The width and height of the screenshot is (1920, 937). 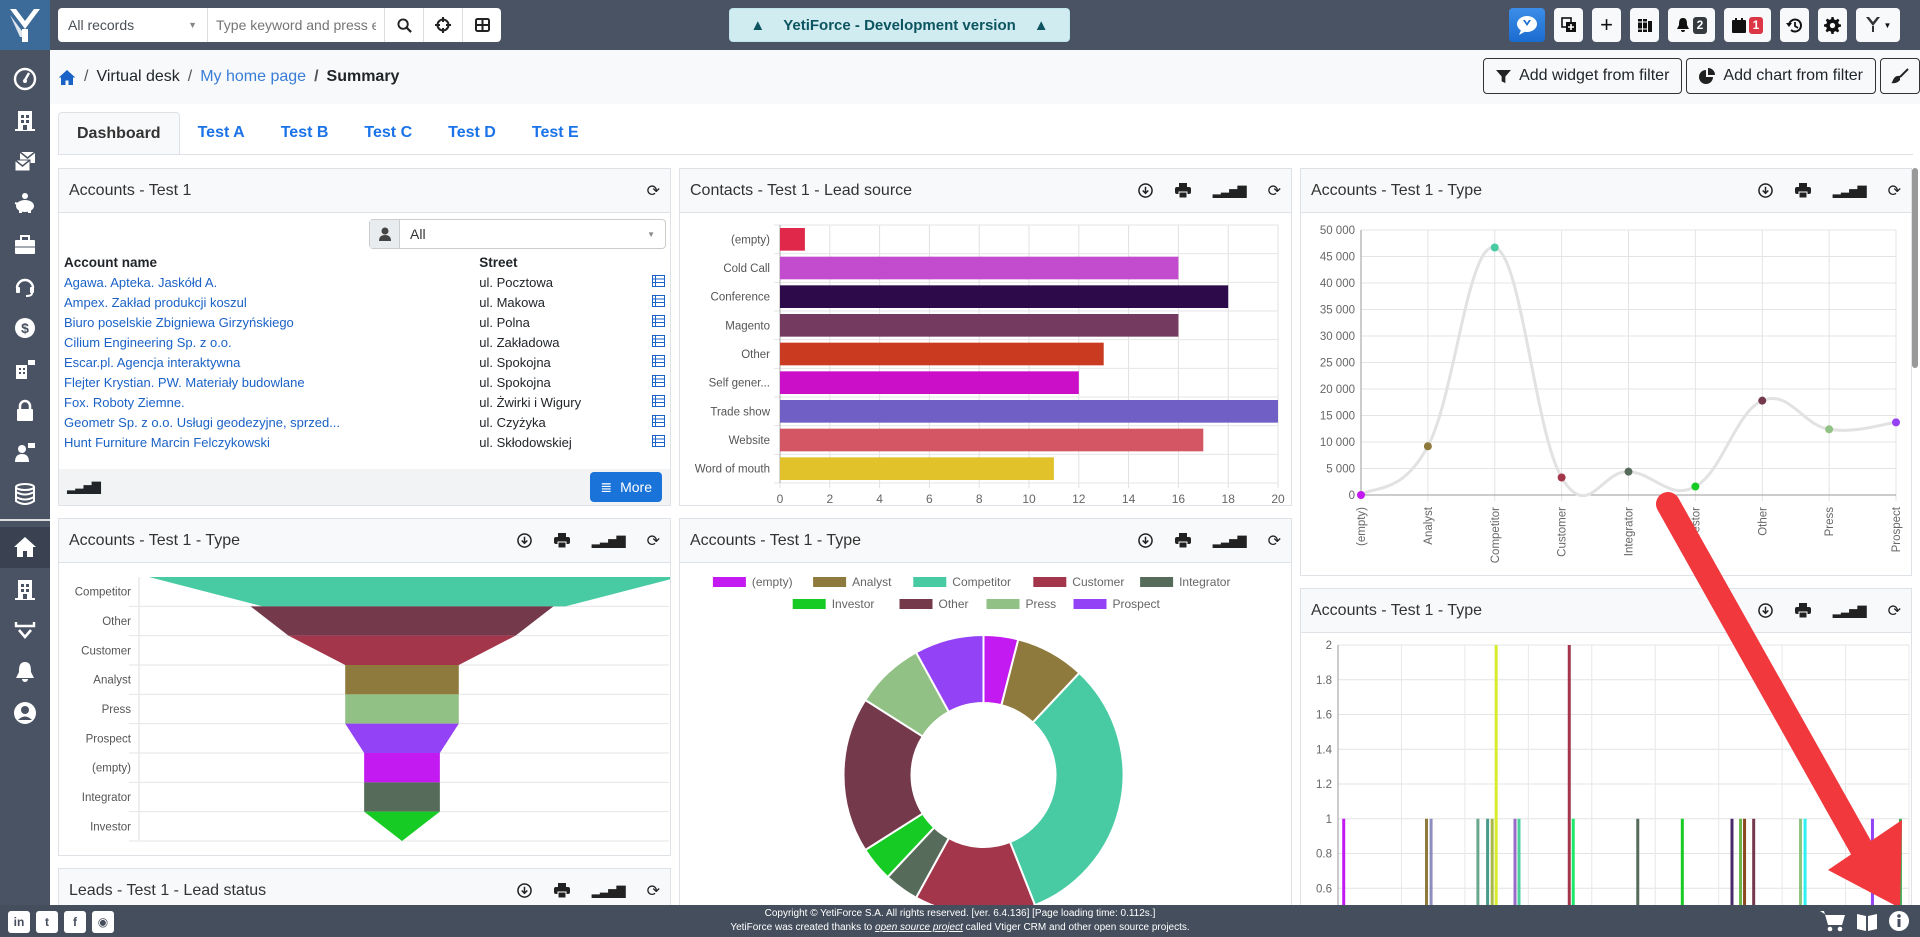 I want to click on sidebar-item-companies, so click(x=25, y=589).